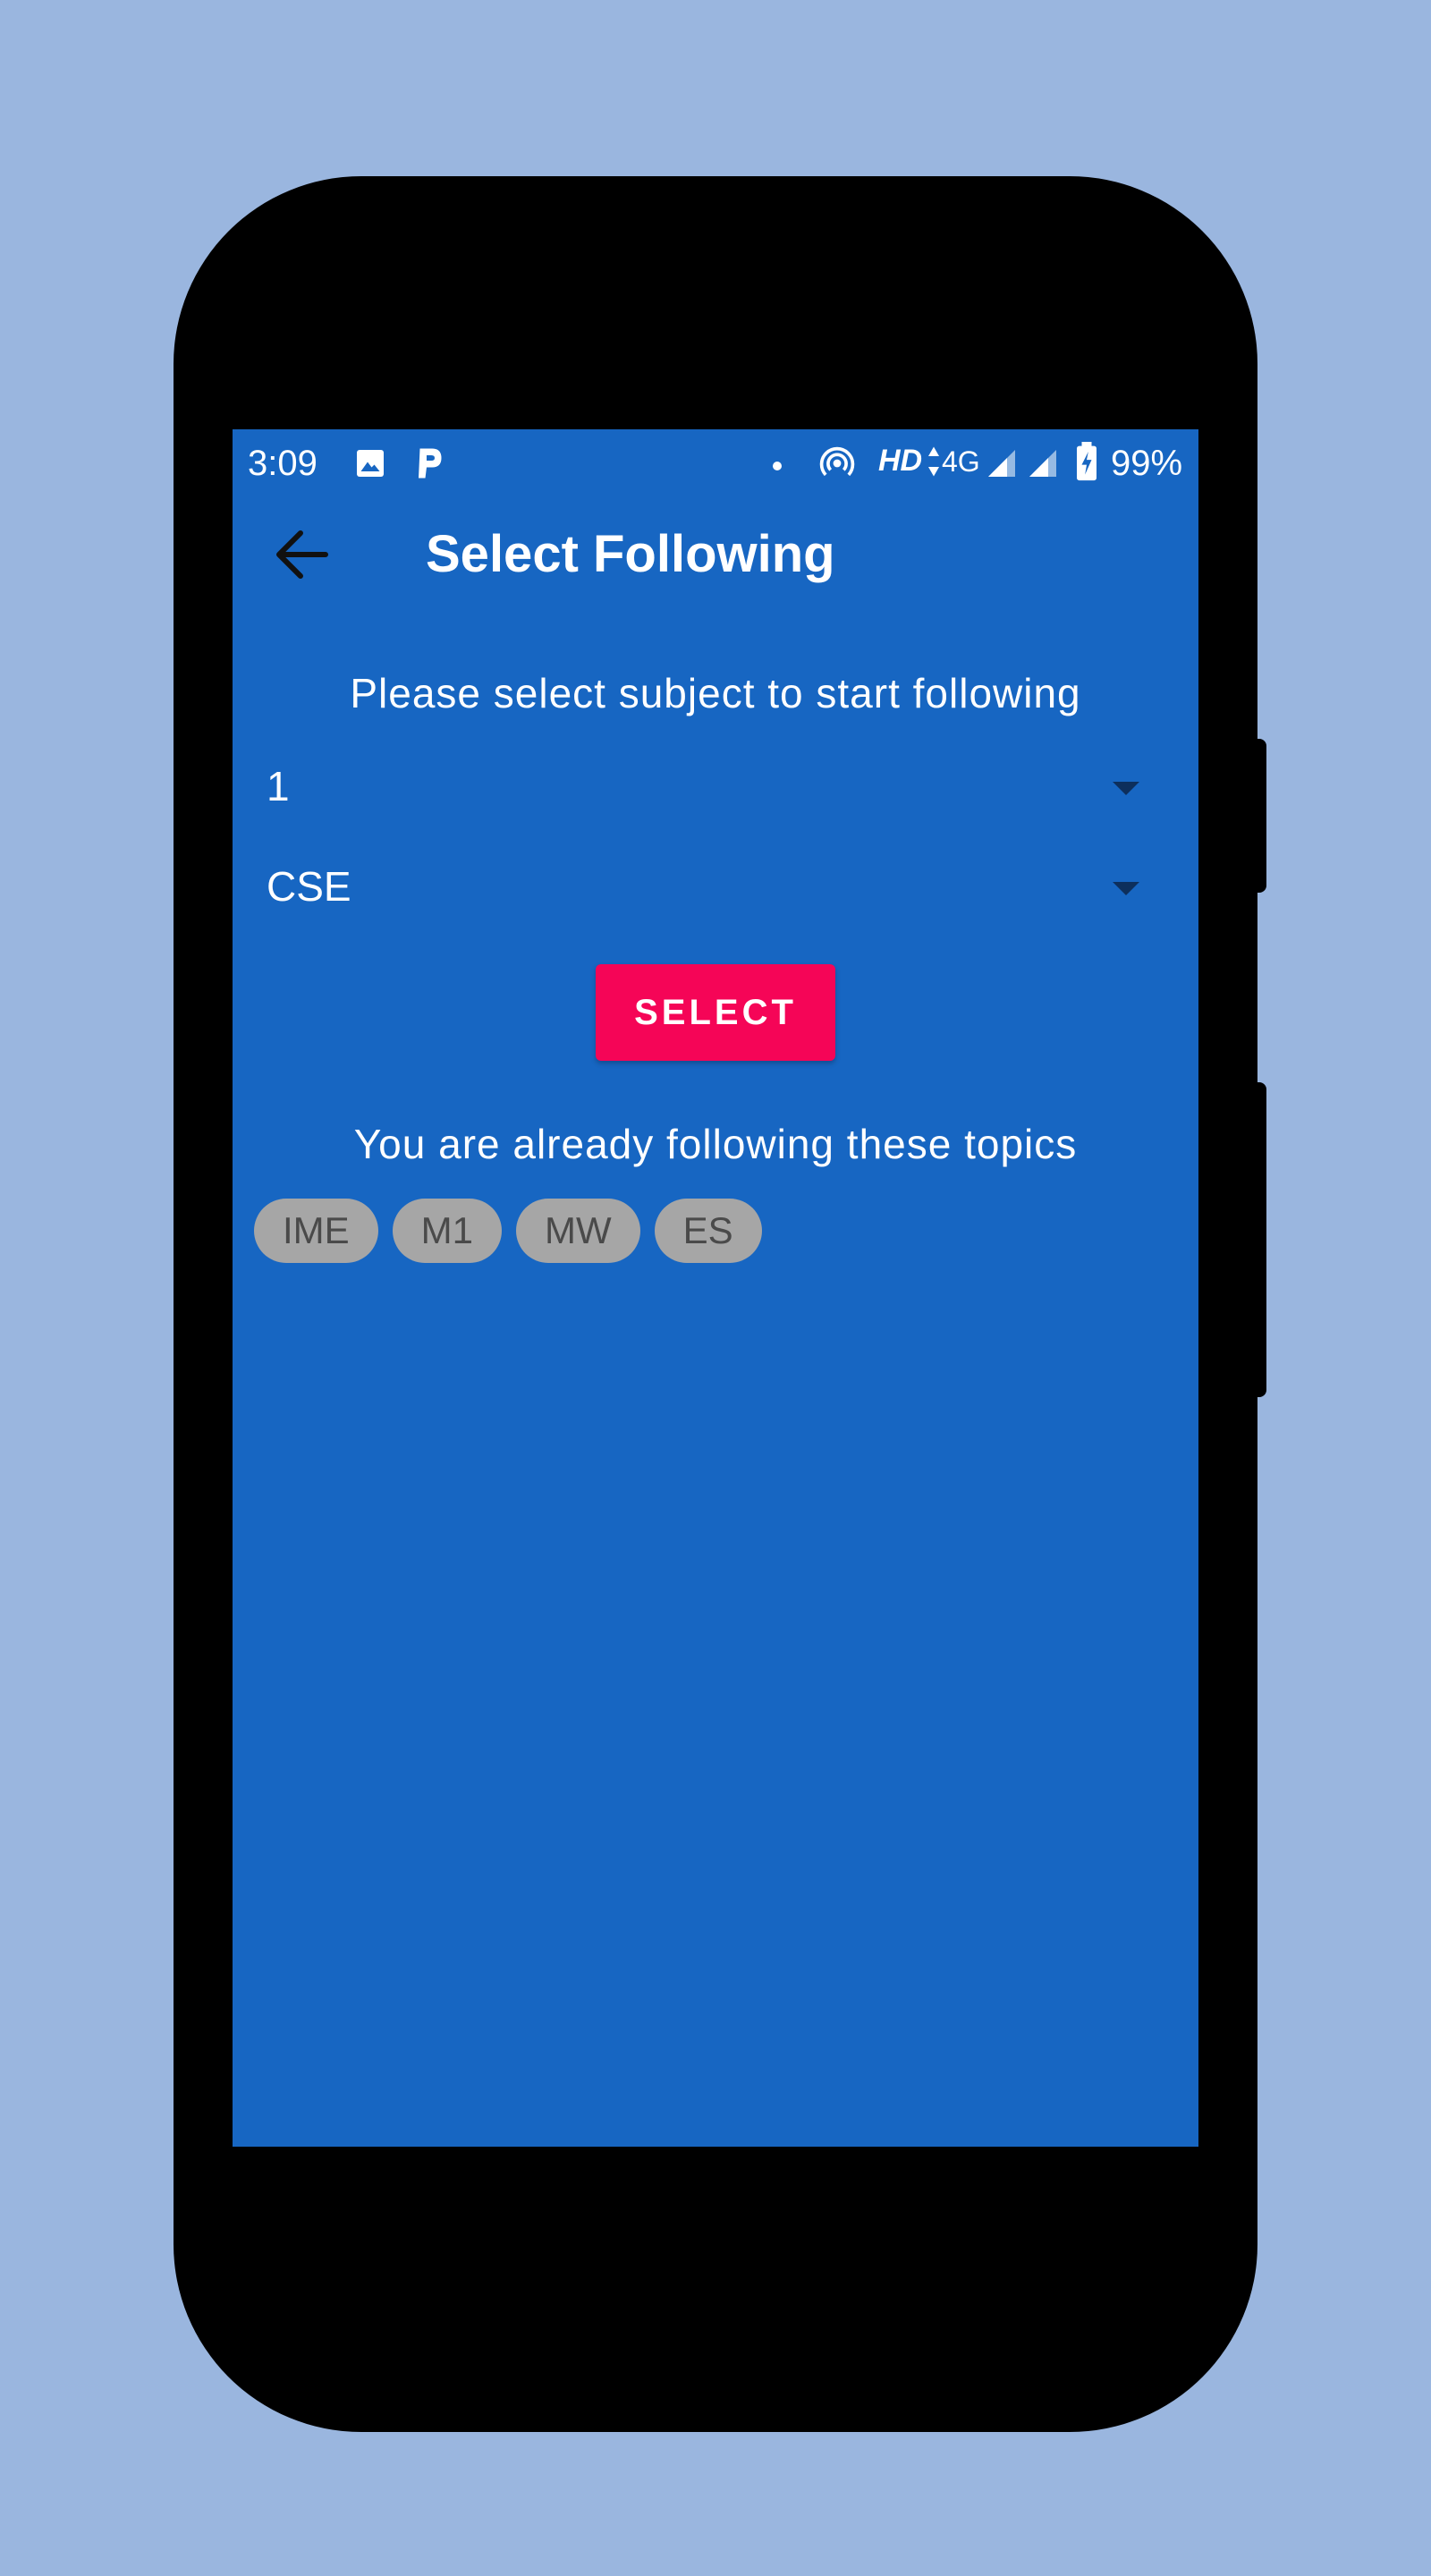 Image resolution: width=1431 pixels, height=2576 pixels. I want to click on toolbar: Select Following, so click(716, 552).